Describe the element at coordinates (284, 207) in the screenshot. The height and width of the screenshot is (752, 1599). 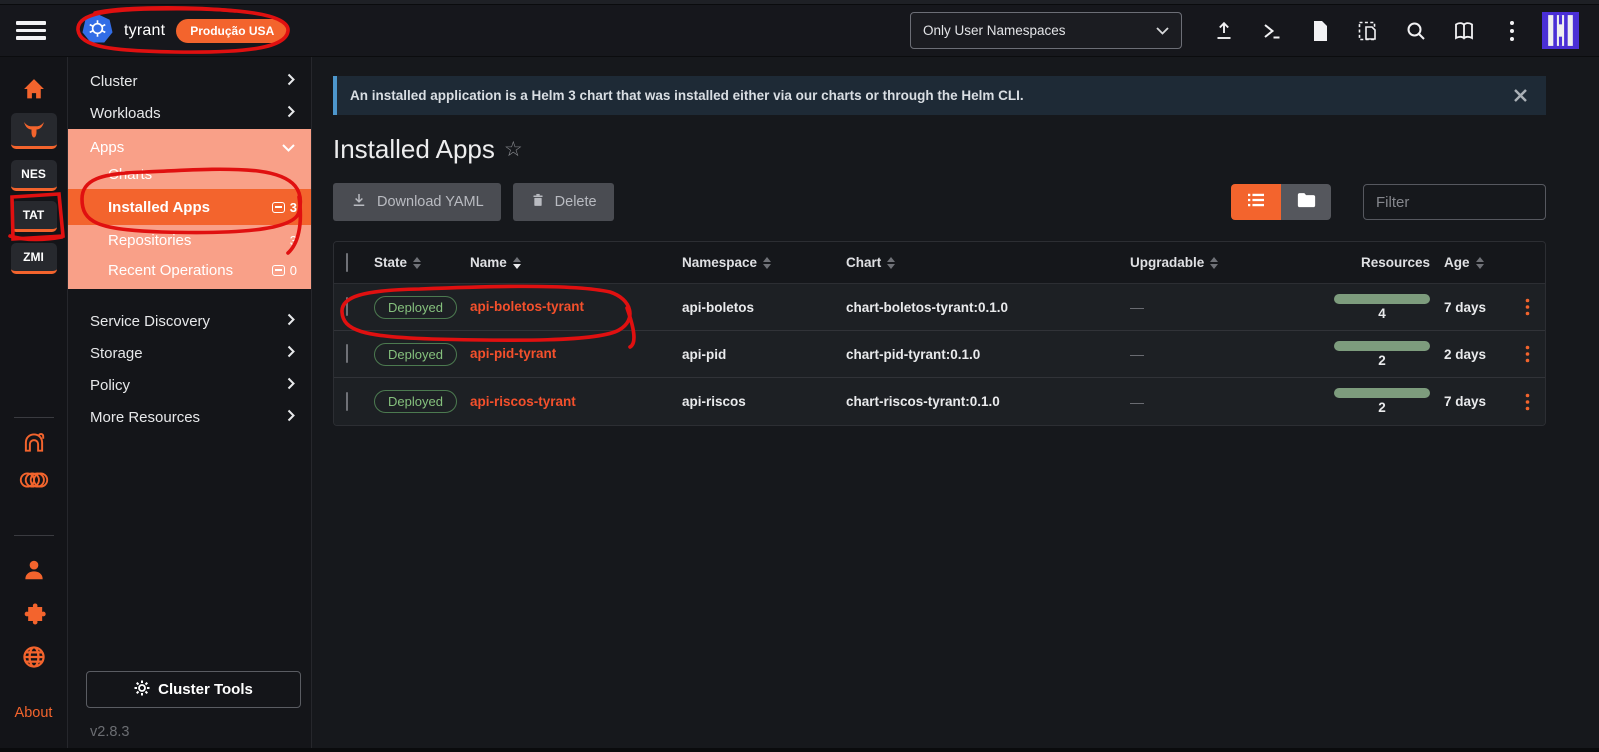
I see `installed-apps-count: 3` at that location.